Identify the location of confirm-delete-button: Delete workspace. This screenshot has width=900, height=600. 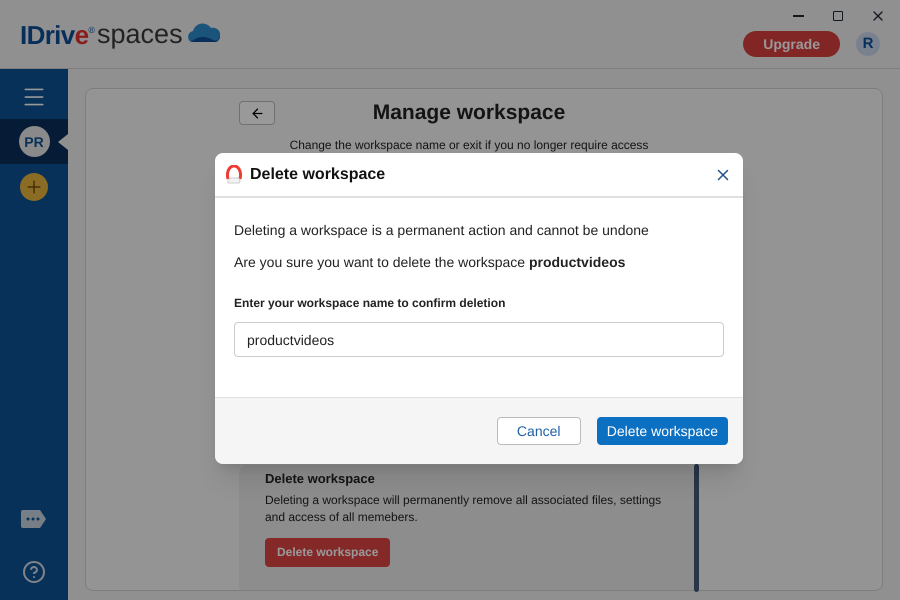
(662, 431).